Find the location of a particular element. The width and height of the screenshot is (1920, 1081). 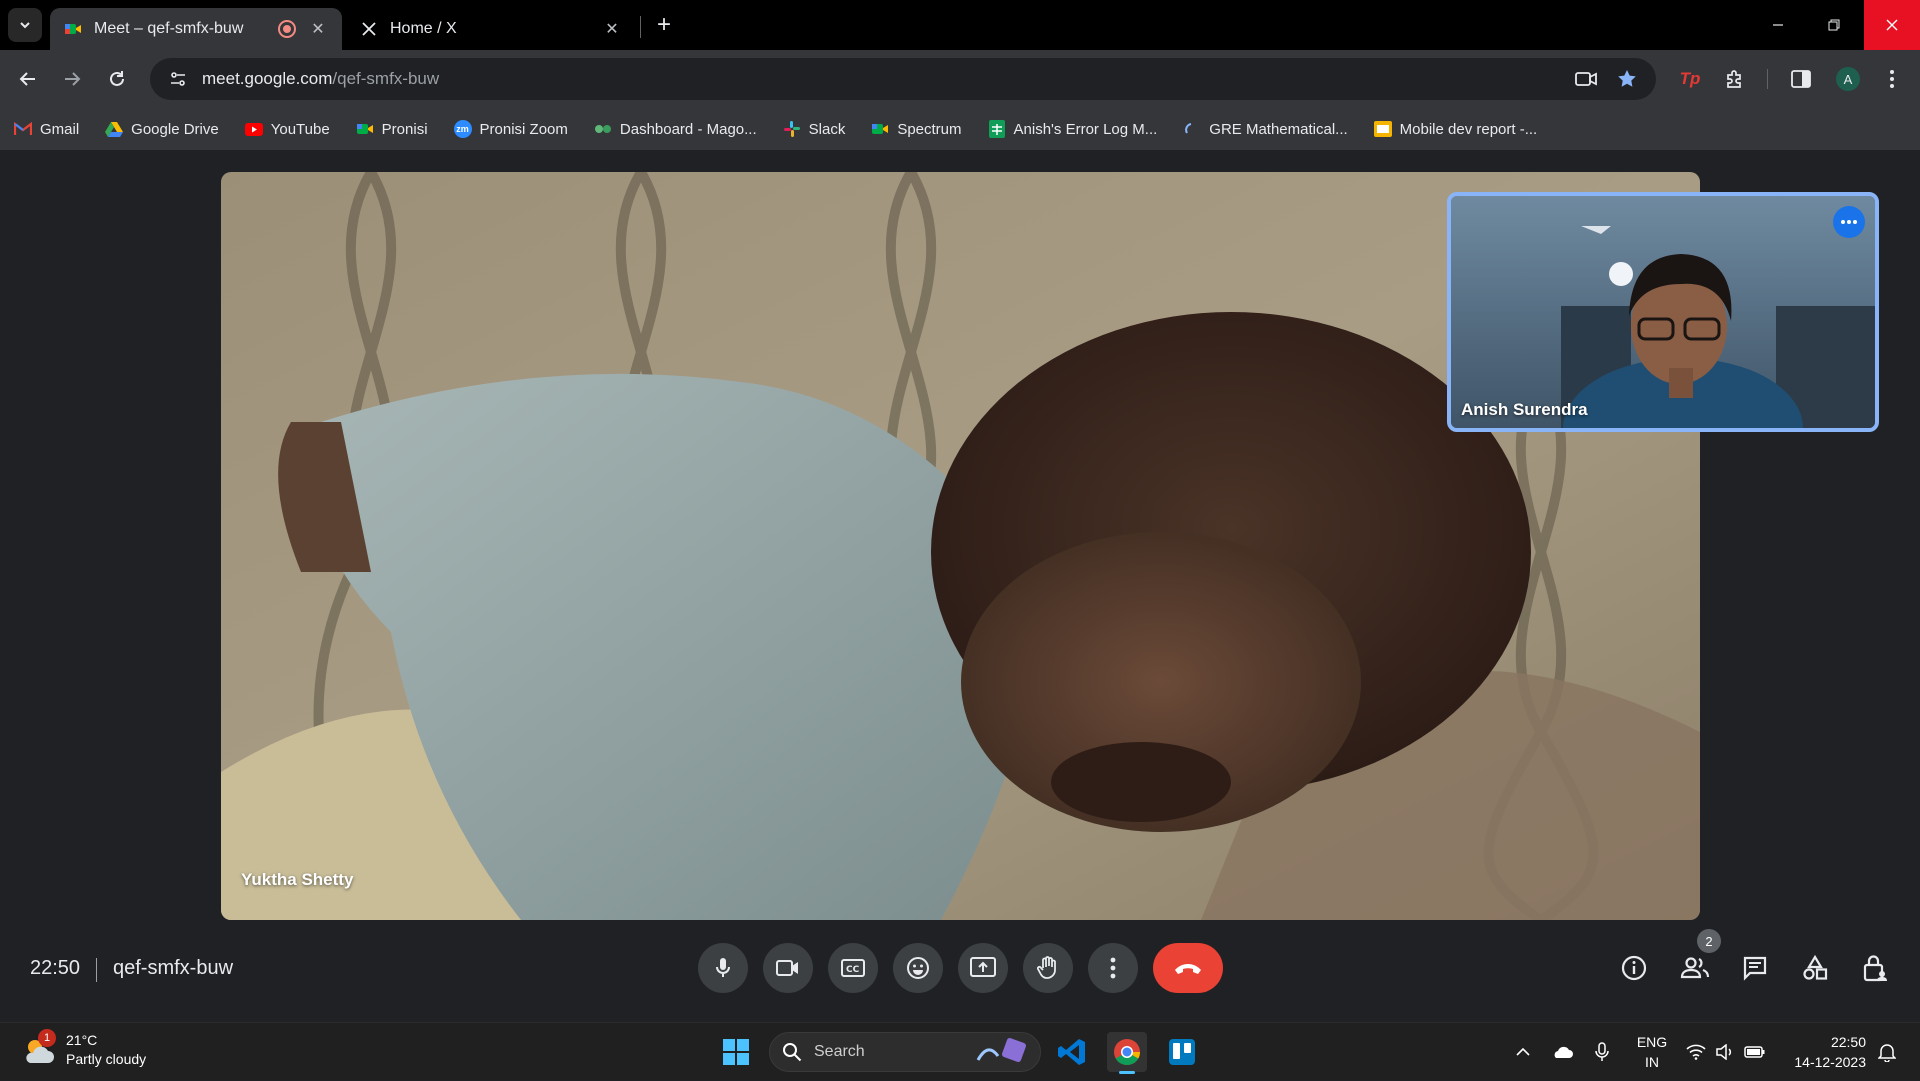

camera-button is located at coordinates (788, 968).